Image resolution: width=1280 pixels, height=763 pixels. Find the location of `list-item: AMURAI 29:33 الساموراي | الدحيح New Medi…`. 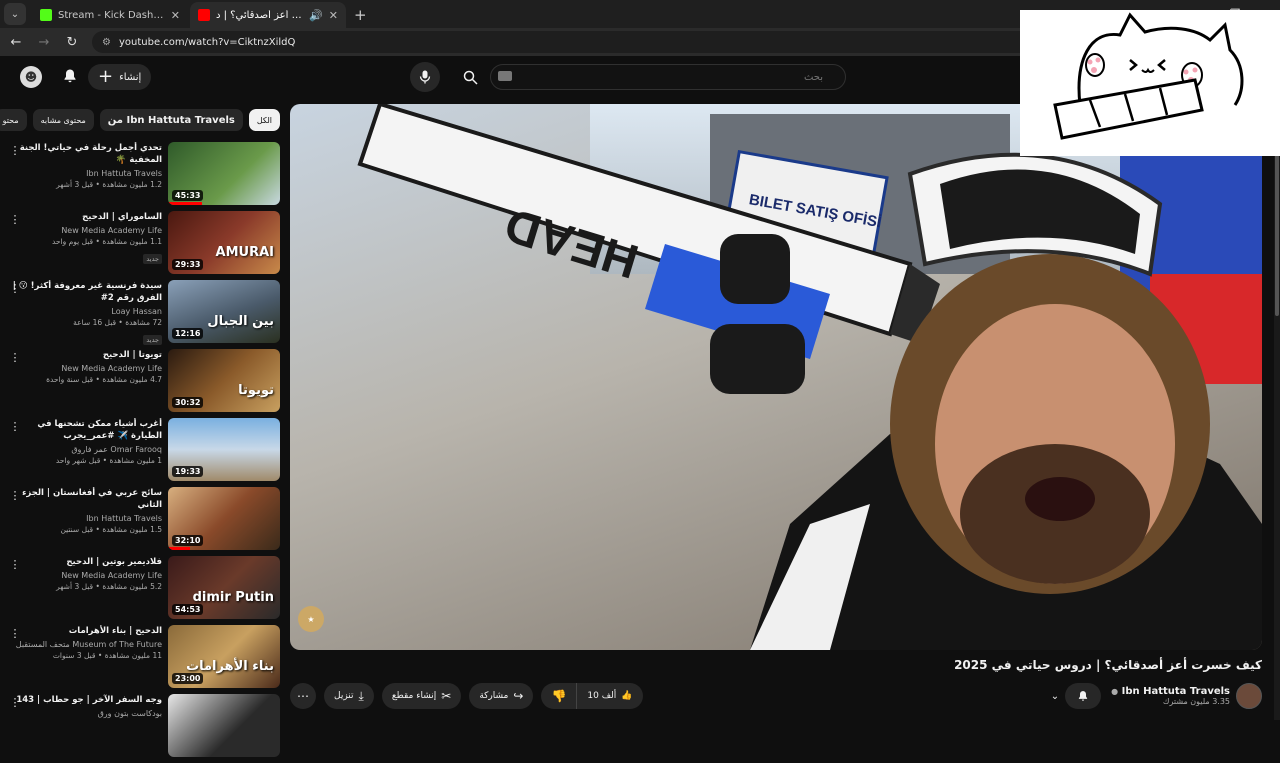

list-item: AMURAI 29:33 الساموراي | الدحيح New Medi… is located at coordinates (144, 245).